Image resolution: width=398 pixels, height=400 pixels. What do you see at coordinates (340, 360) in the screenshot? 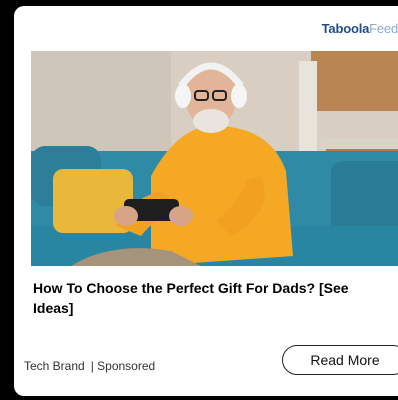
I see `read-more-button: Read More` at bounding box center [340, 360].